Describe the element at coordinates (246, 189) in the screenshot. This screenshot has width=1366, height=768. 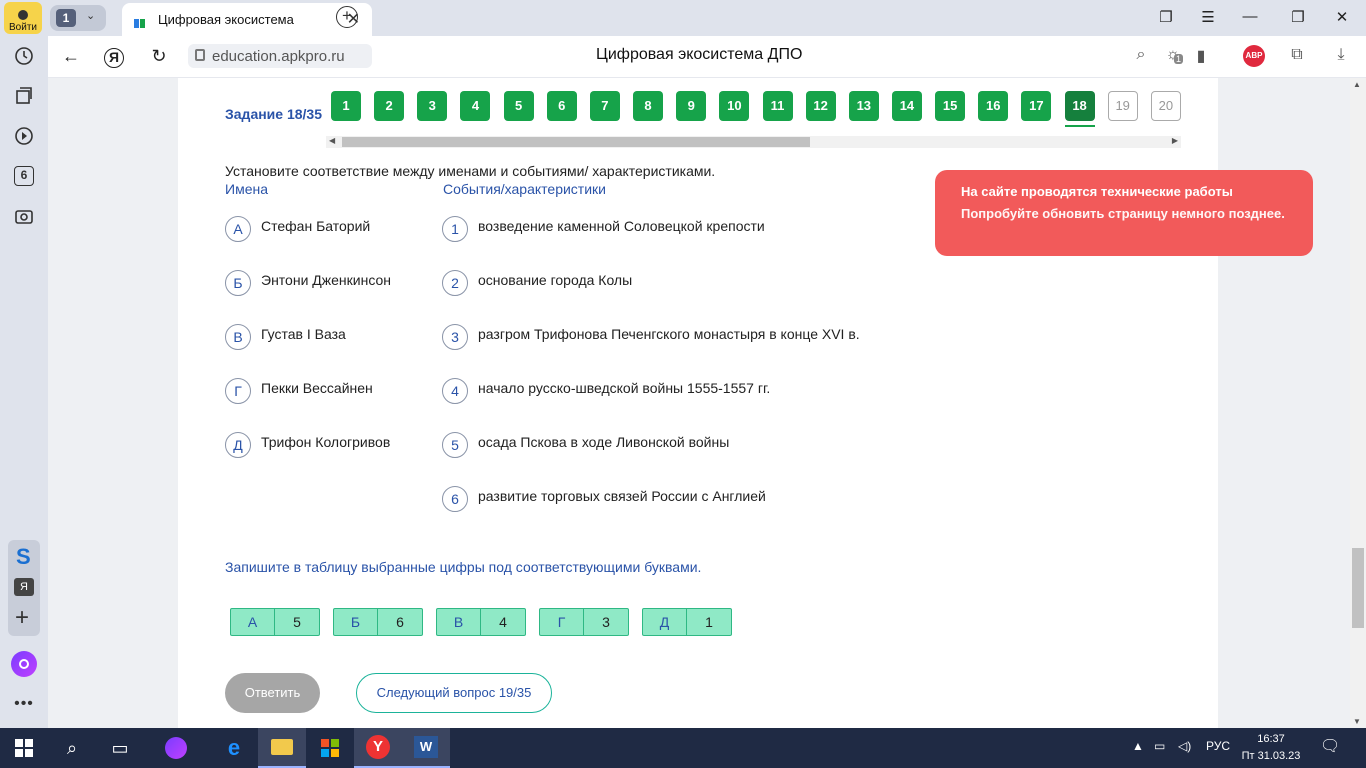
I see `names-header: Имена` at that location.